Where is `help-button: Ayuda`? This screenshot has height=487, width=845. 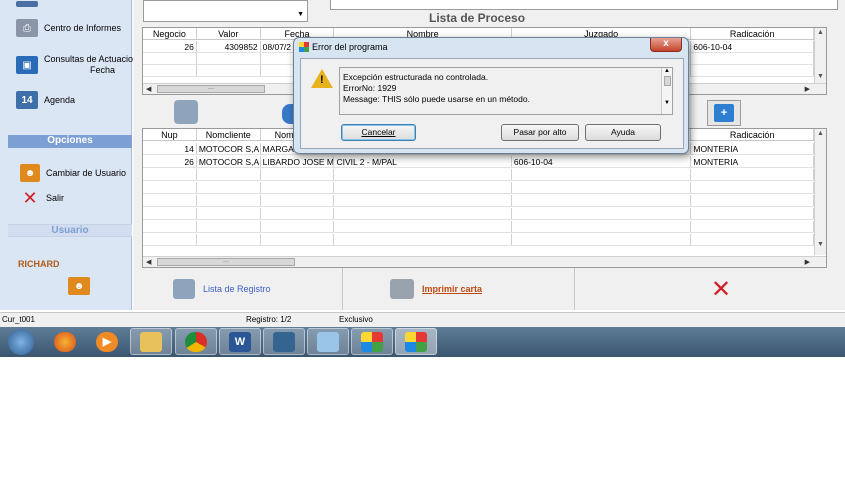 help-button: Ayuda is located at coordinates (623, 132).